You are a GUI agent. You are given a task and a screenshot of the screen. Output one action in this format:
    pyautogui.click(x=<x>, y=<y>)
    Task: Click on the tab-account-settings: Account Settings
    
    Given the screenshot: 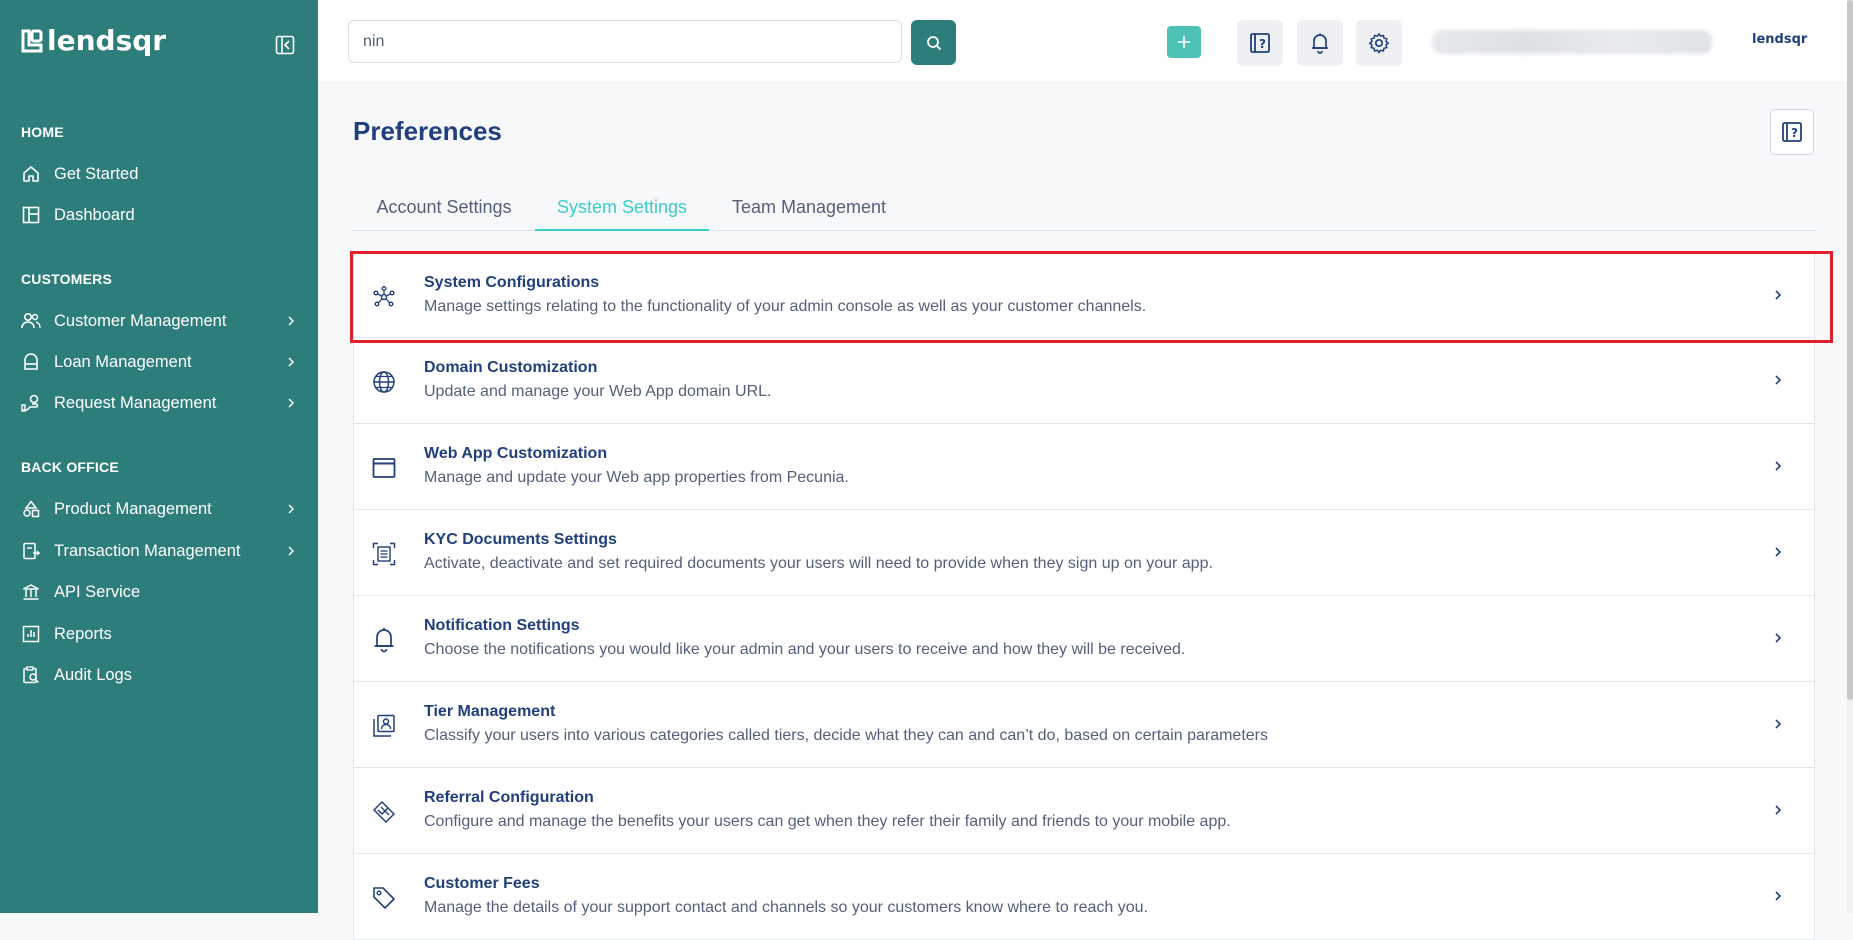 What is the action you would take?
    pyautogui.click(x=444, y=207)
    